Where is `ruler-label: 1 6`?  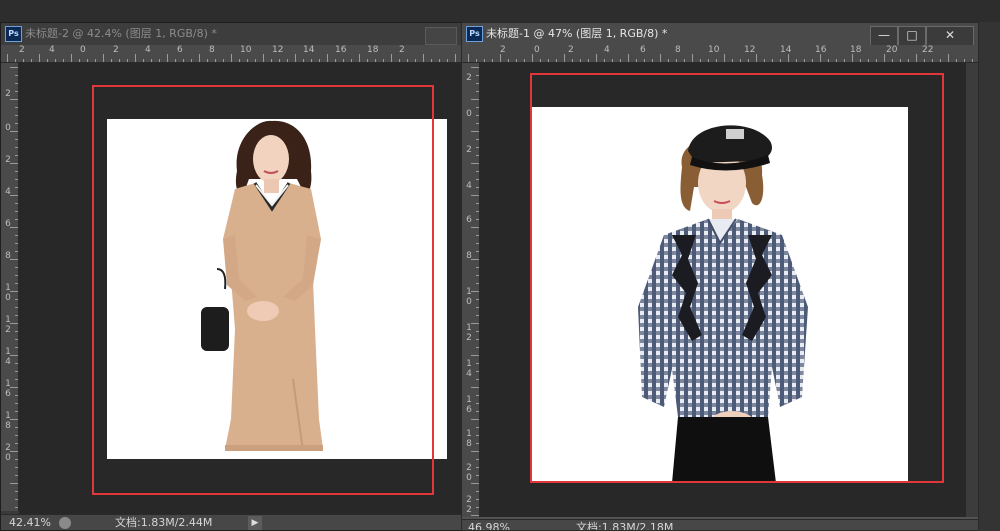 ruler-label: 1 6 is located at coordinates (8, 389).